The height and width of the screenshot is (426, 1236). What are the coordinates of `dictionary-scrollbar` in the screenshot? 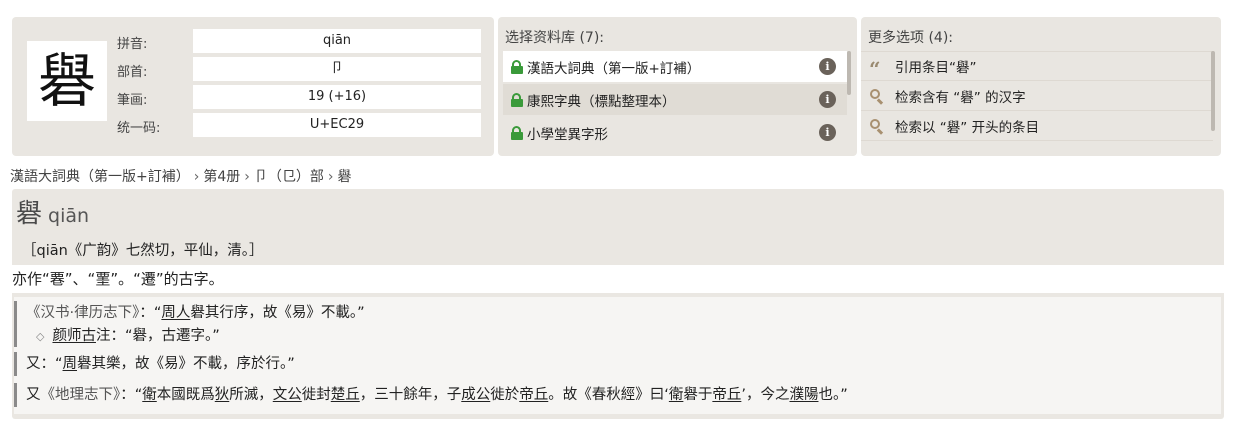 It's located at (849, 73).